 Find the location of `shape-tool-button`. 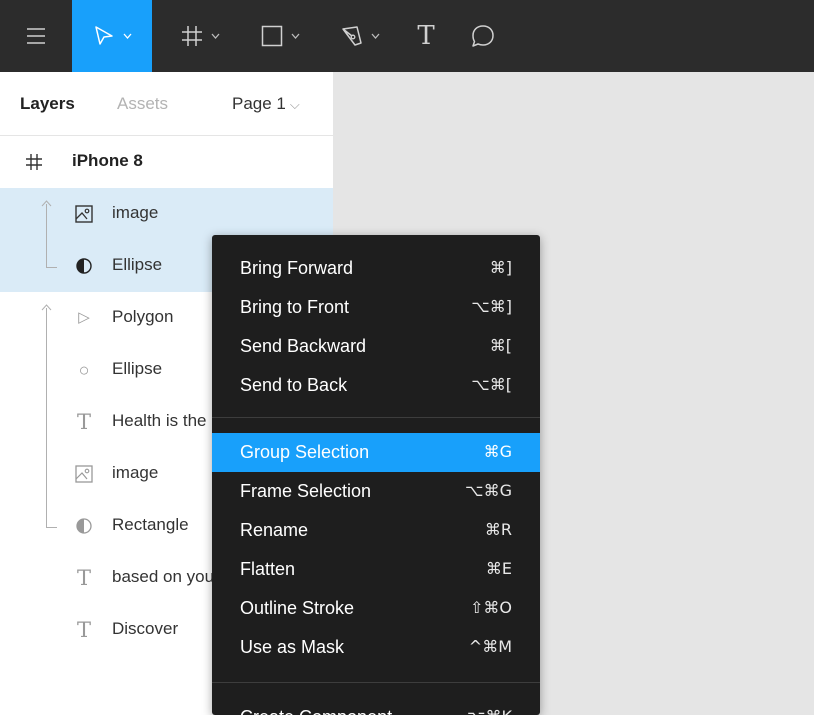

shape-tool-button is located at coordinates (280, 36).